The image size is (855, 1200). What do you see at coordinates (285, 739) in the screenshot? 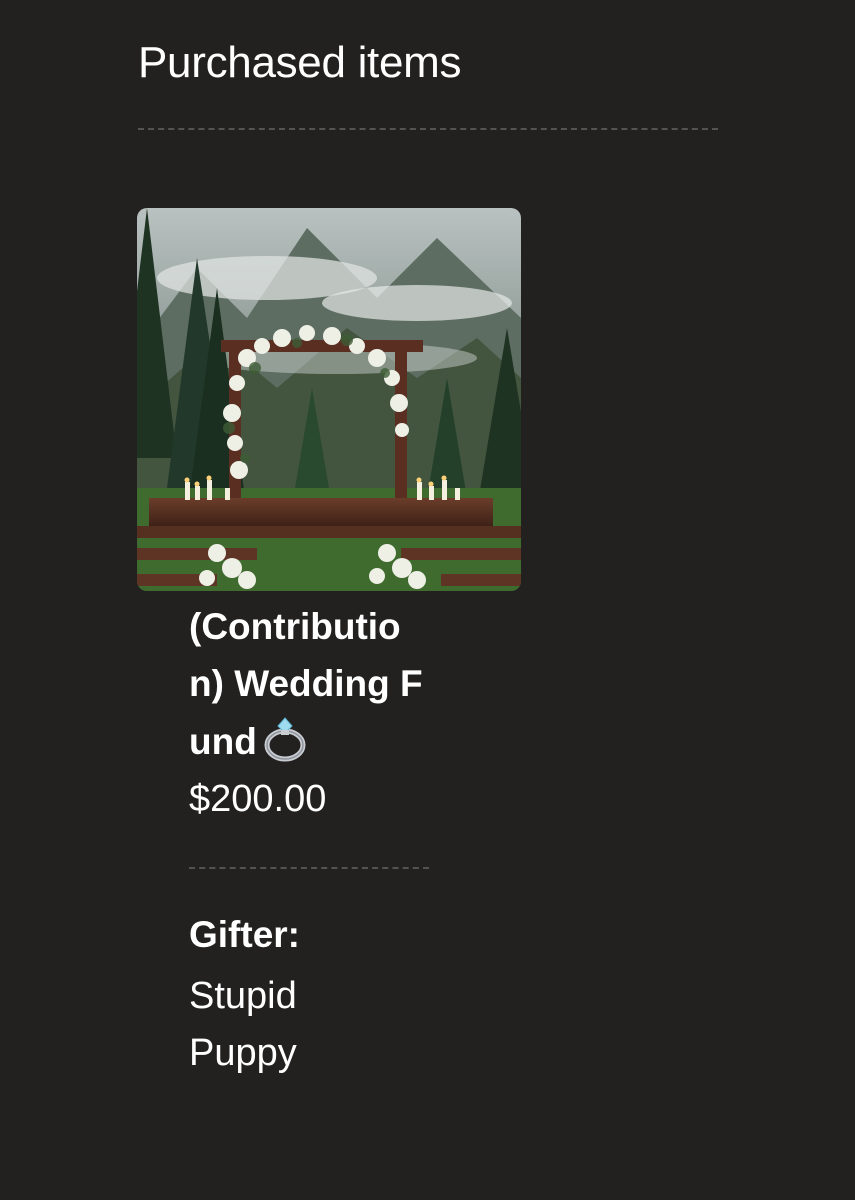
I see `ring-icon` at bounding box center [285, 739].